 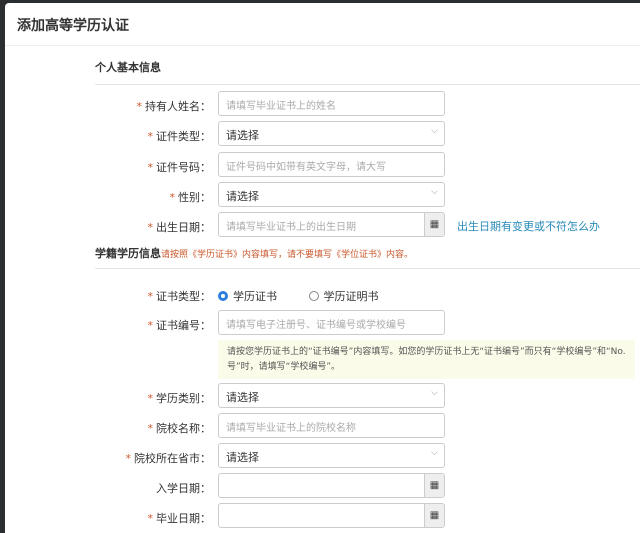 I want to click on holder-name-label: * 持有人姓名：, so click(x=136, y=106).